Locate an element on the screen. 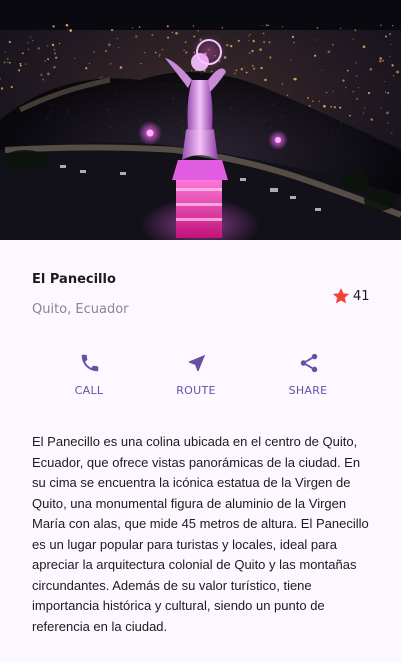  call-label: CALL is located at coordinates (89, 390).